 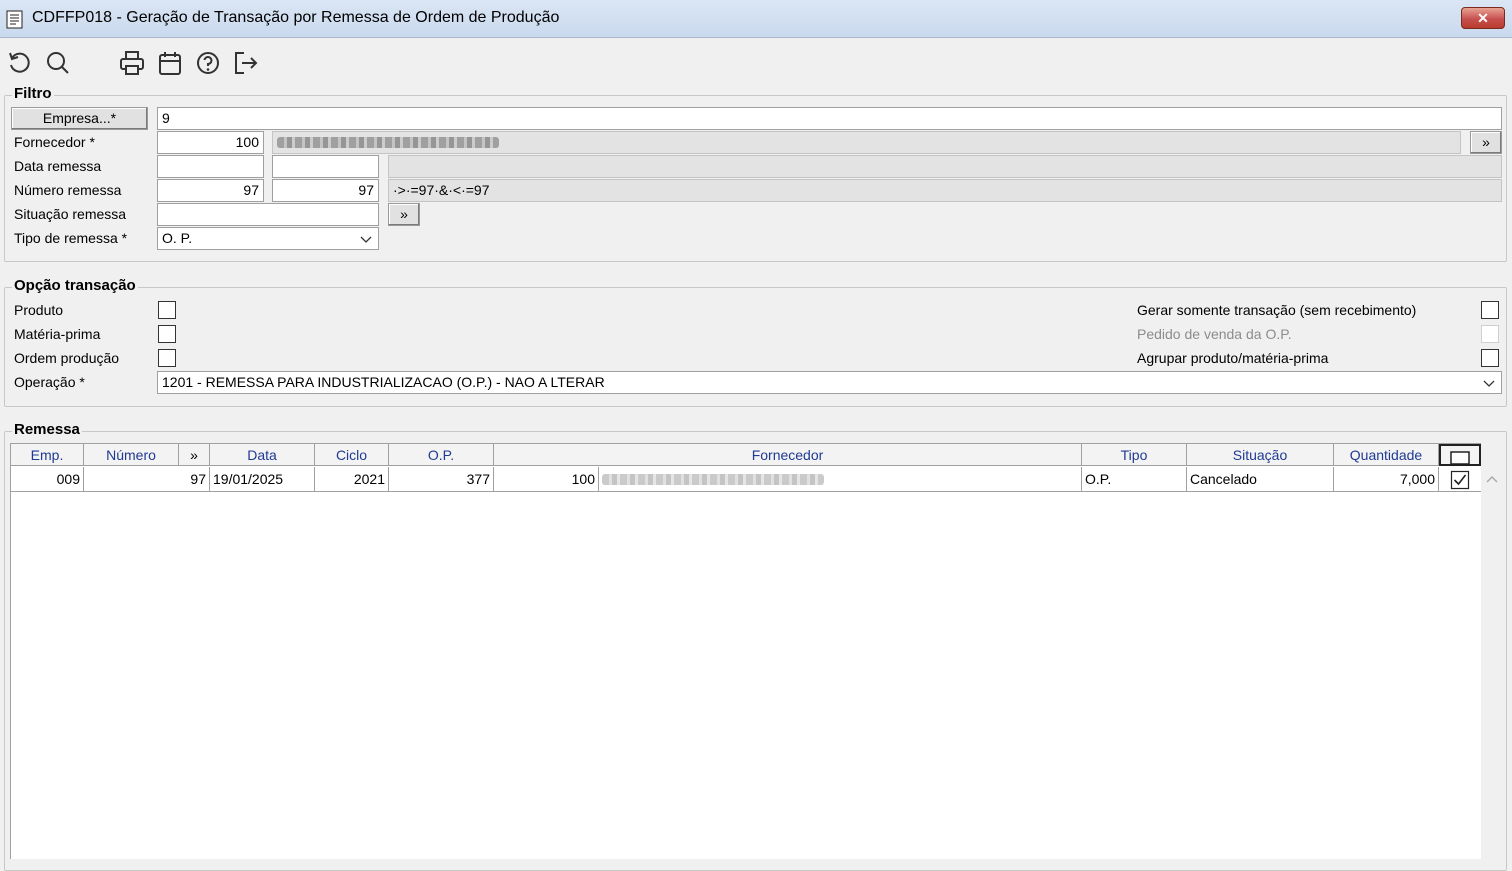 I want to click on col-header-select-all, so click(x=1460, y=455).